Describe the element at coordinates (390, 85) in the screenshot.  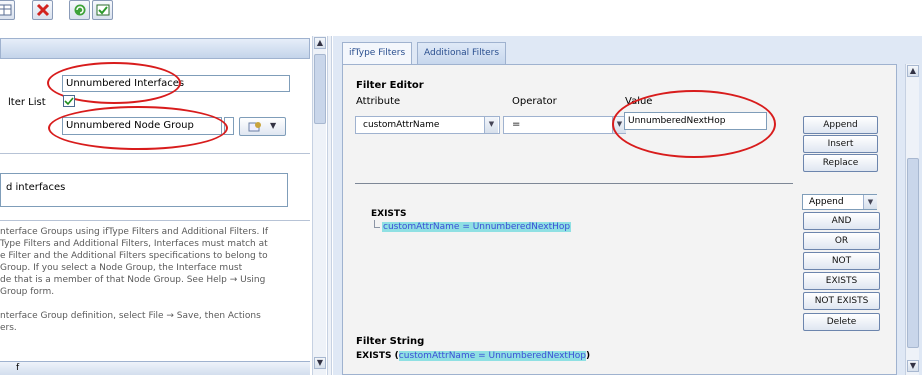
I see `filter-editor-title: Filter Editor` at that location.